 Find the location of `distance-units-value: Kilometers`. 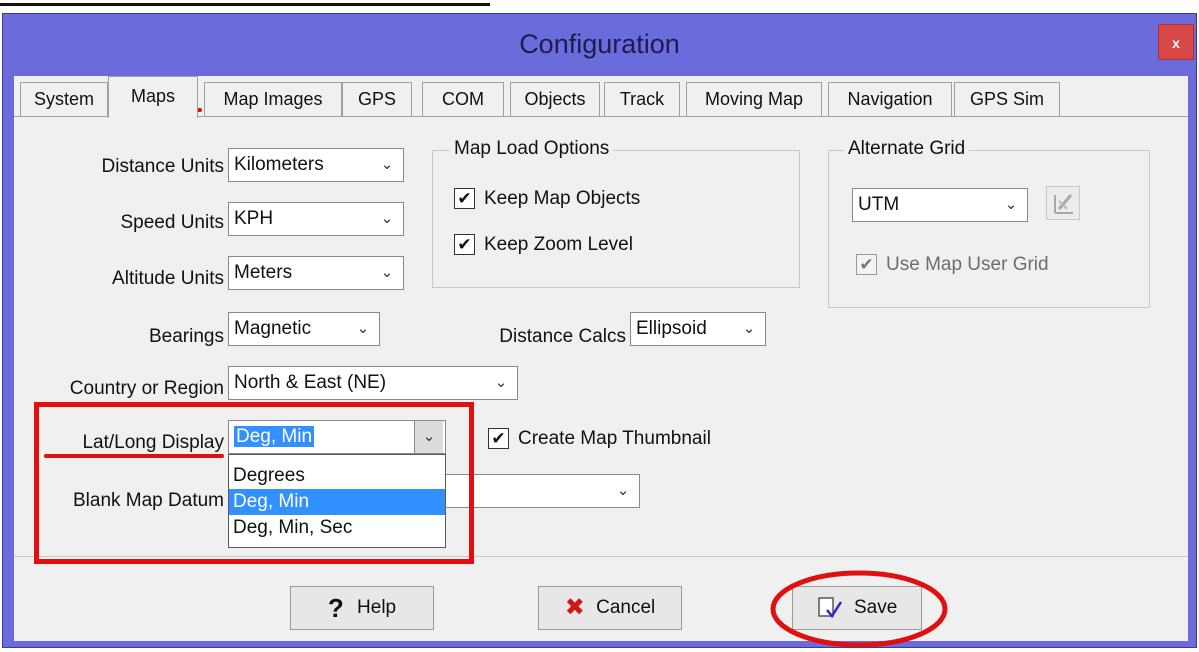

distance-units-value: Kilometers is located at coordinates (279, 164).